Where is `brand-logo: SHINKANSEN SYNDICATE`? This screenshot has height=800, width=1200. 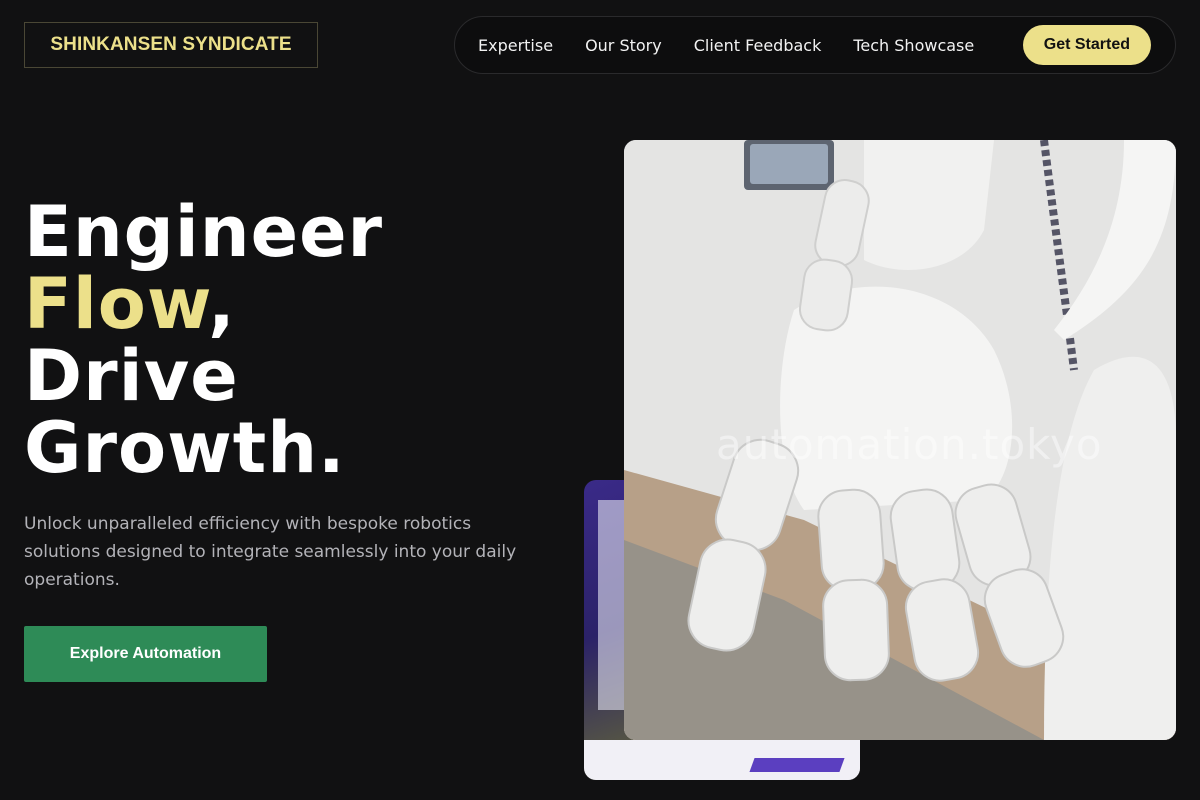 brand-logo: SHINKANSEN SYNDICATE is located at coordinates (171, 45).